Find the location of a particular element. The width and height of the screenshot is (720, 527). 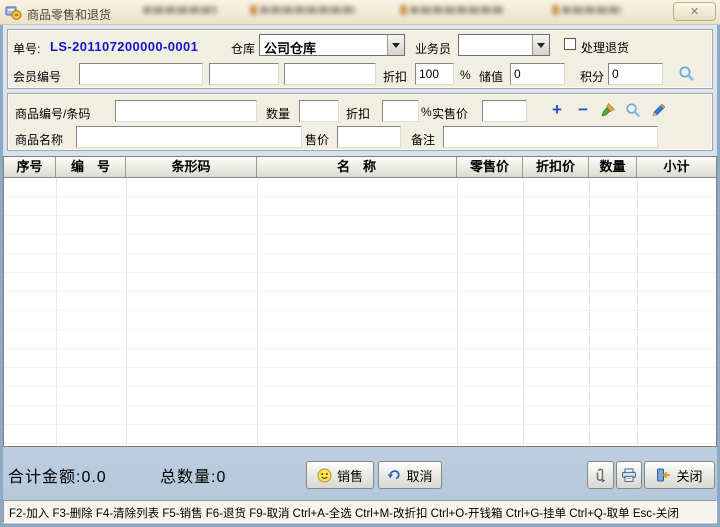

actual-price-label: 实售价 is located at coordinates (450, 114).